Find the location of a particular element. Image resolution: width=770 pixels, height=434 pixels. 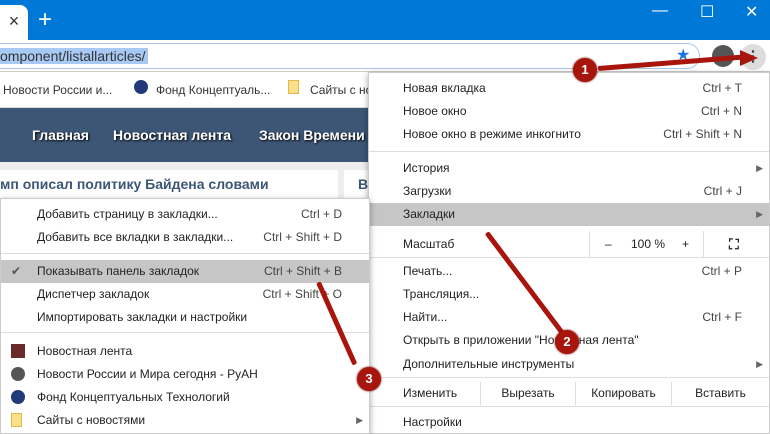

menu-bookmarks: Закладки ▶ is located at coordinates (569, 214).